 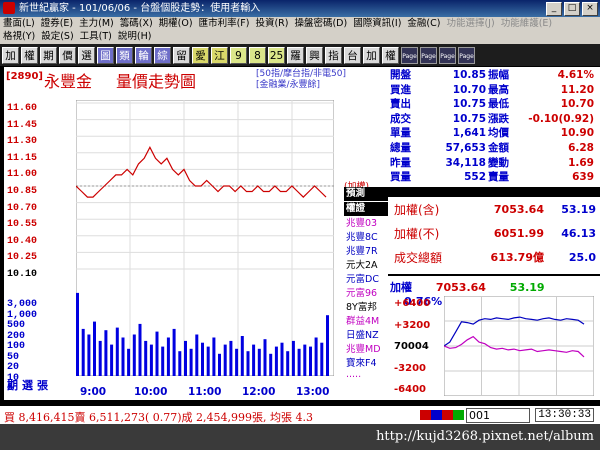 What do you see at coordinates (366, 266) in the screenshot?
I see `broker-item: 元大2A` at bounding box center [366, 266].